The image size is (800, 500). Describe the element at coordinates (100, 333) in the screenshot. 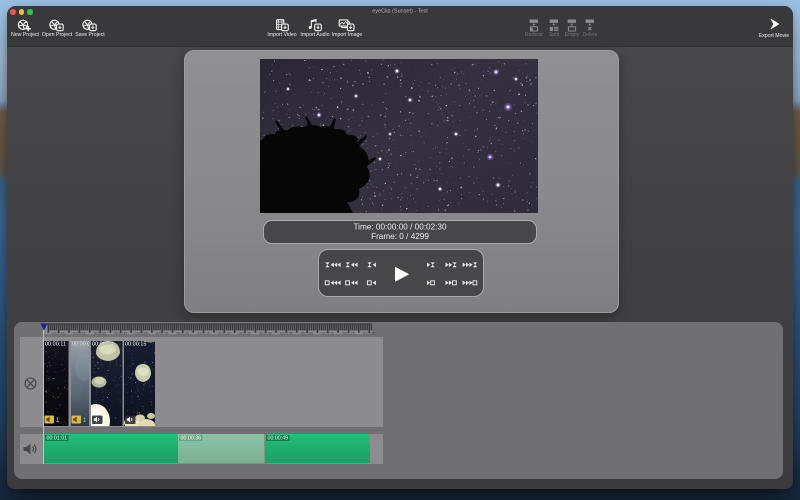

I see `svg-text: 00:00:25` at that location.